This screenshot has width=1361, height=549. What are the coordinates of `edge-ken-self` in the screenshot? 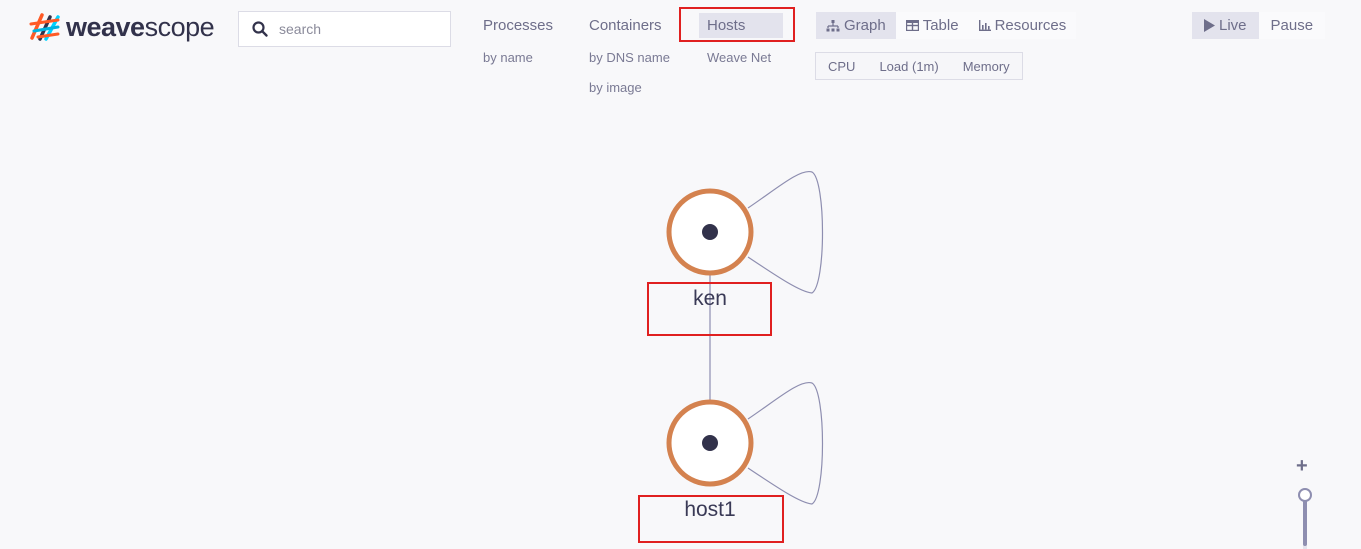 It's located at (785, 232).